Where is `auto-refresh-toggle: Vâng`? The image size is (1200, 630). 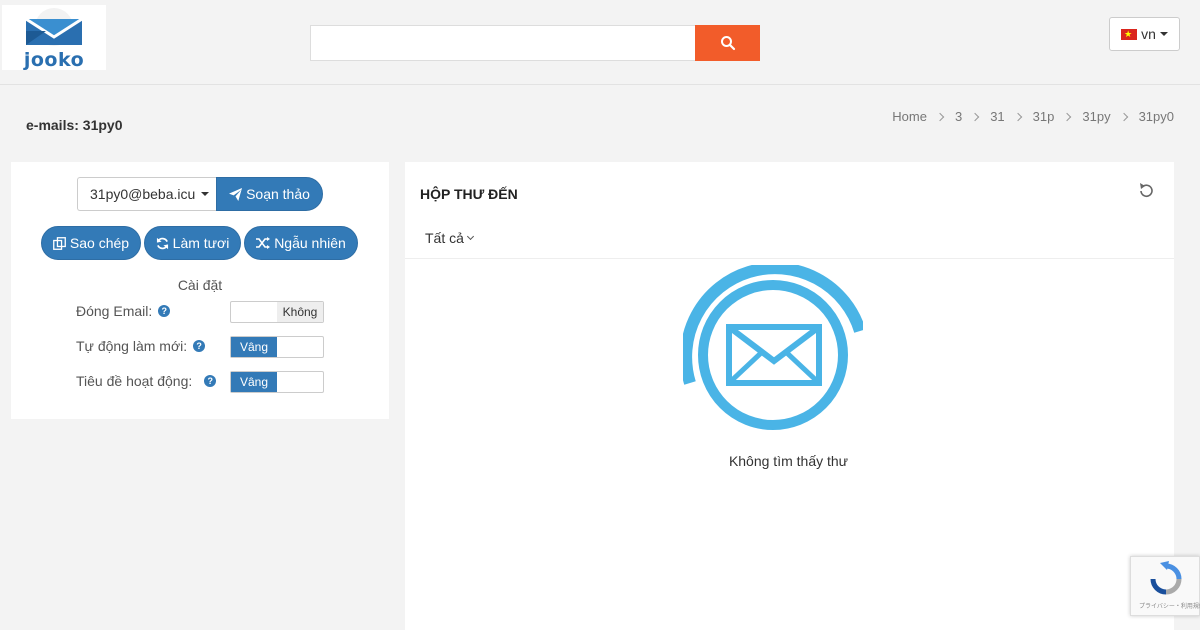 auto-refresh-toggle: Vâng is located at coordinates (277, 347).